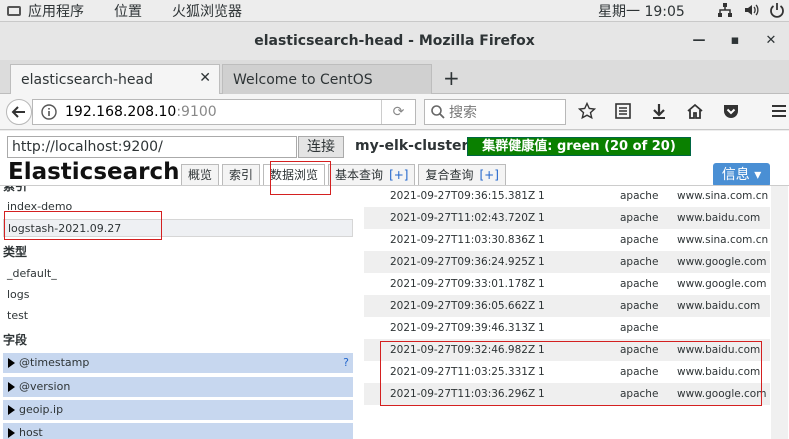 The height and width of the screenshot is (439, 789). What do you see at coordinates (54, 362) in the screenshot?
I see `field-label: @timestamp` at bounding box center [54, 362].